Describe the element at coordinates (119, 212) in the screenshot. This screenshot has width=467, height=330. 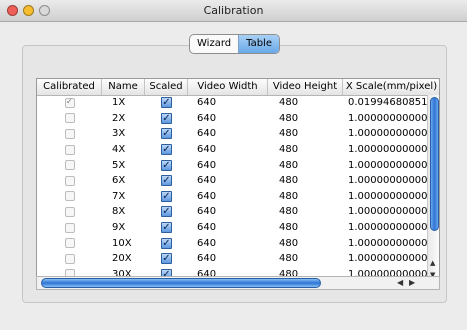
I see `name-cell: 8X` at that location.